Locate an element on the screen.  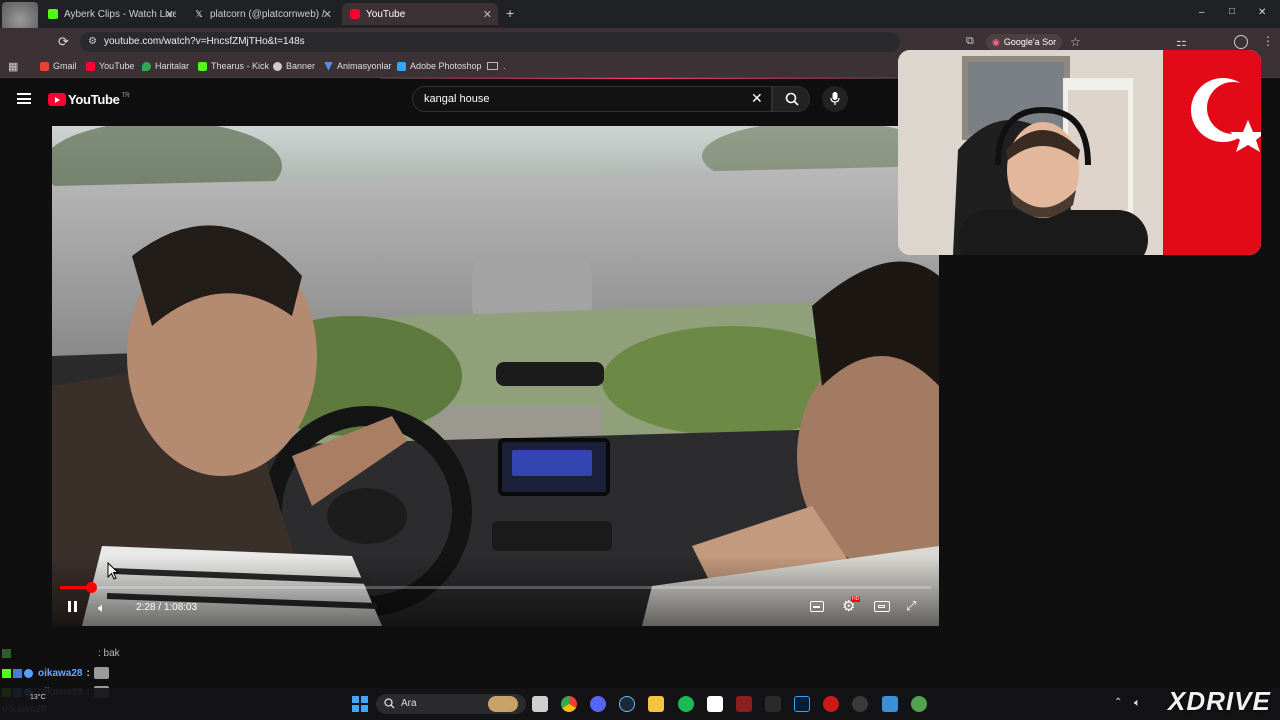
theater-icon is located at coordinates (881, 606).